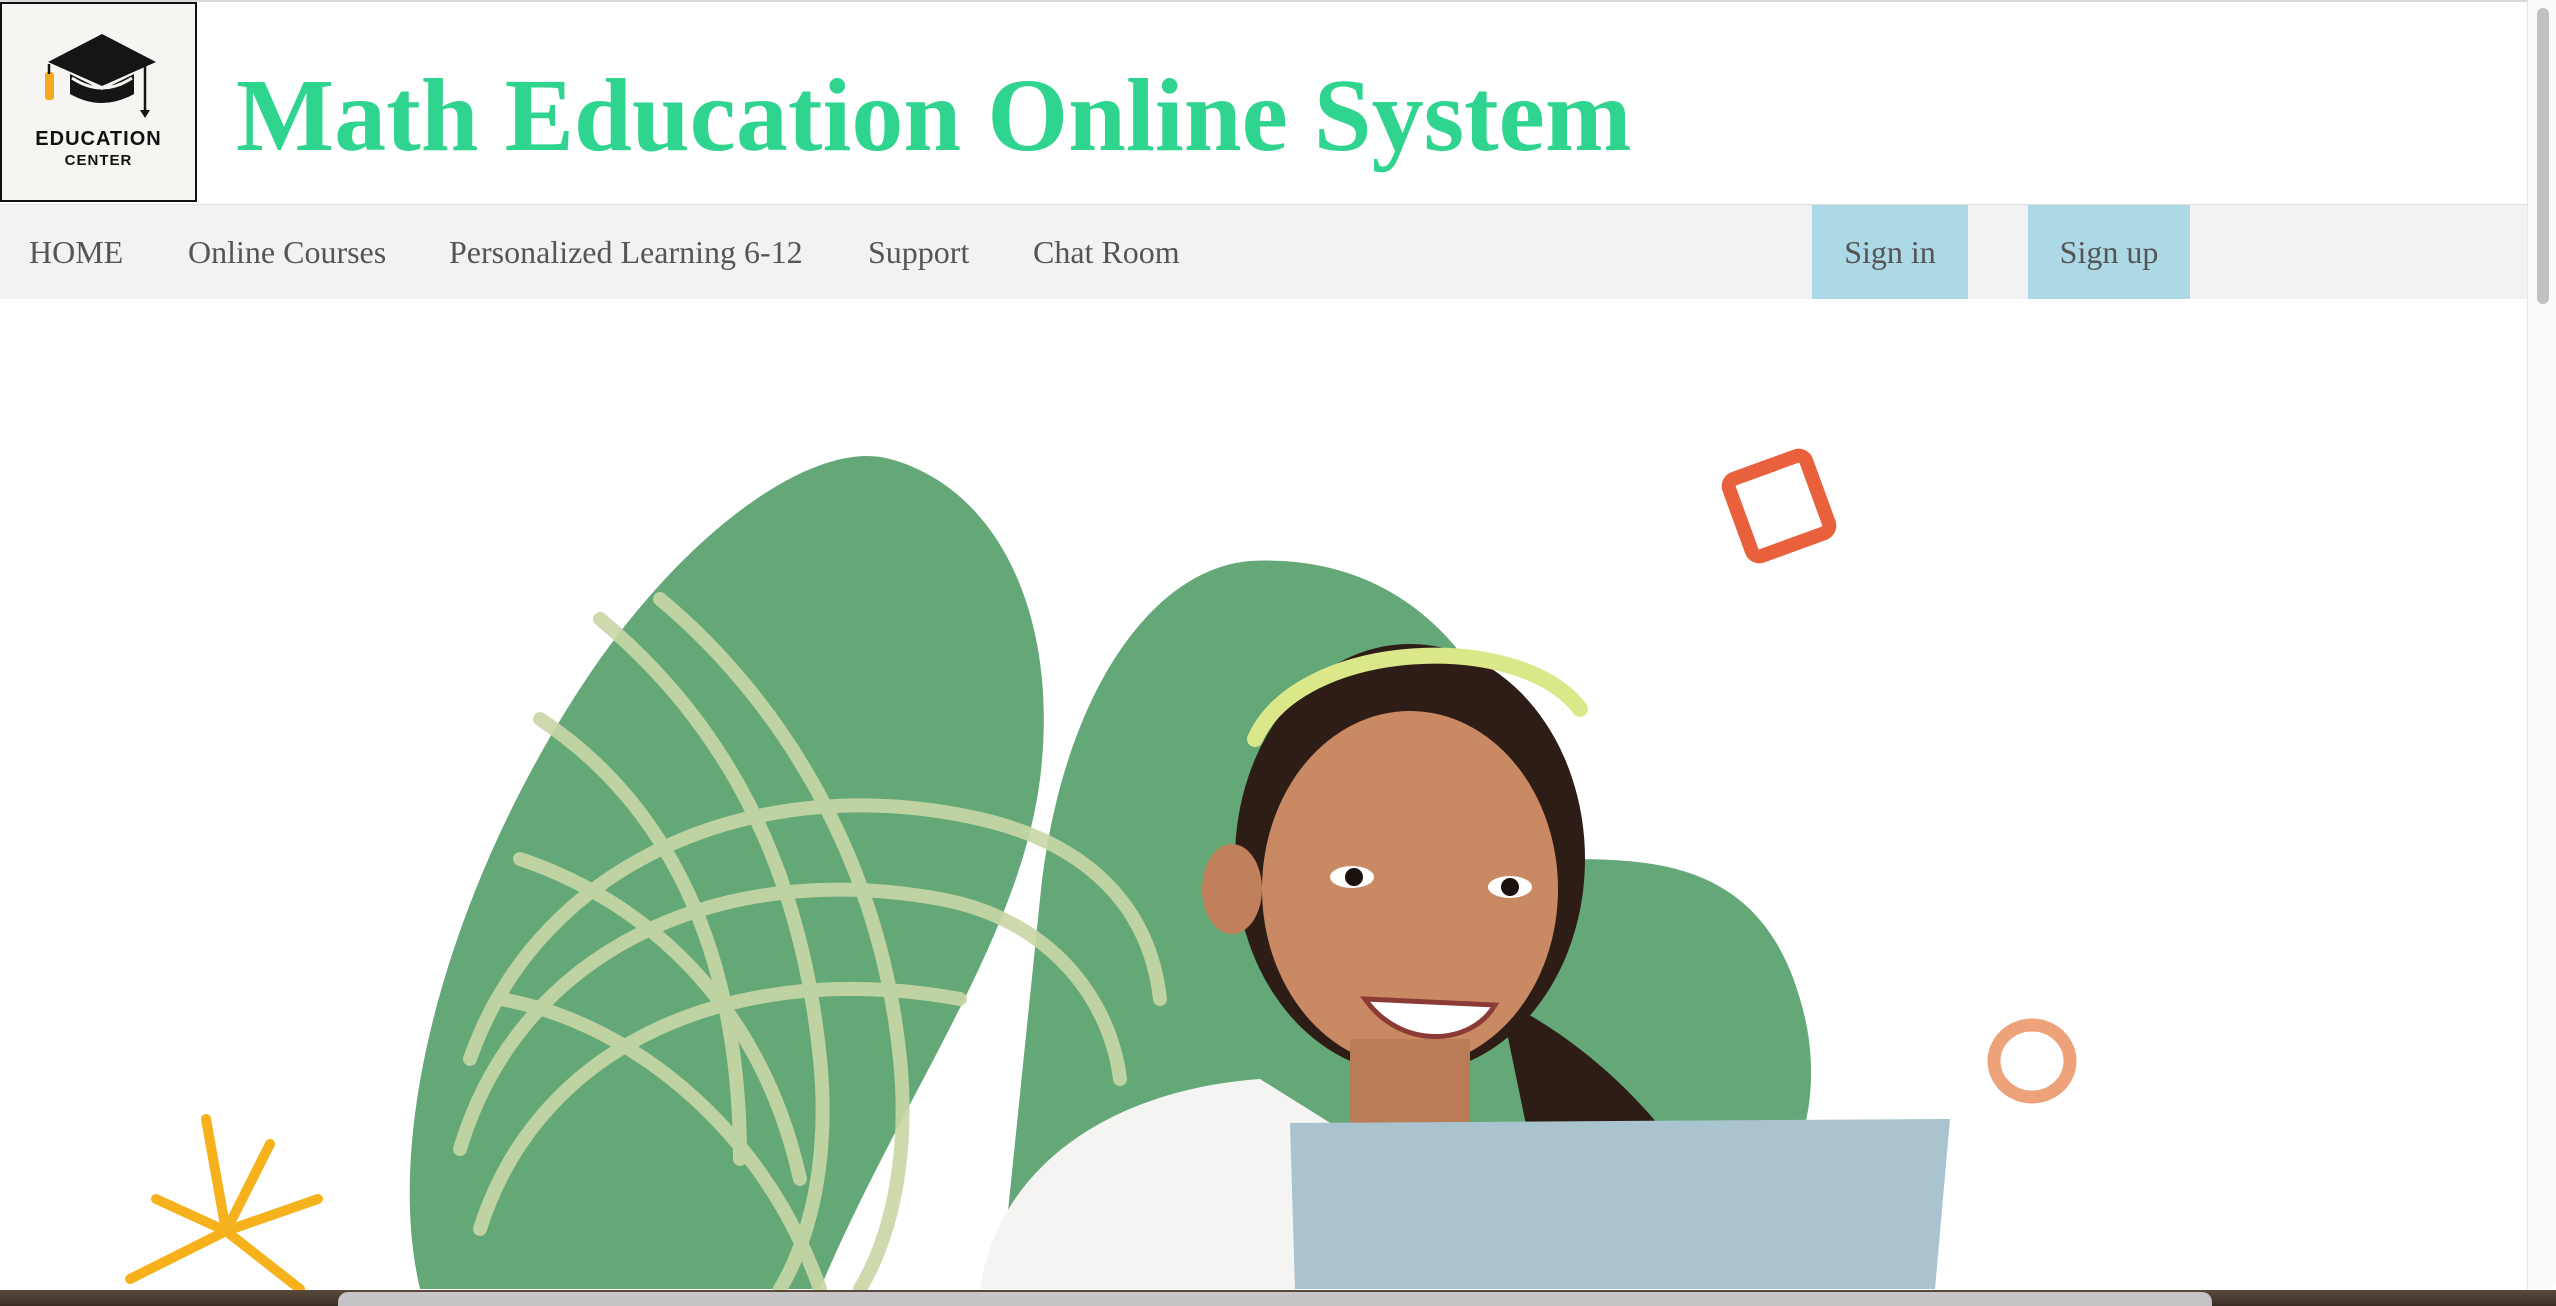 The image size is (2556, 1306). Describe the element at coordinates (934, 115) in the screenshot. I see `page-title: Math Education Online System` at that location.